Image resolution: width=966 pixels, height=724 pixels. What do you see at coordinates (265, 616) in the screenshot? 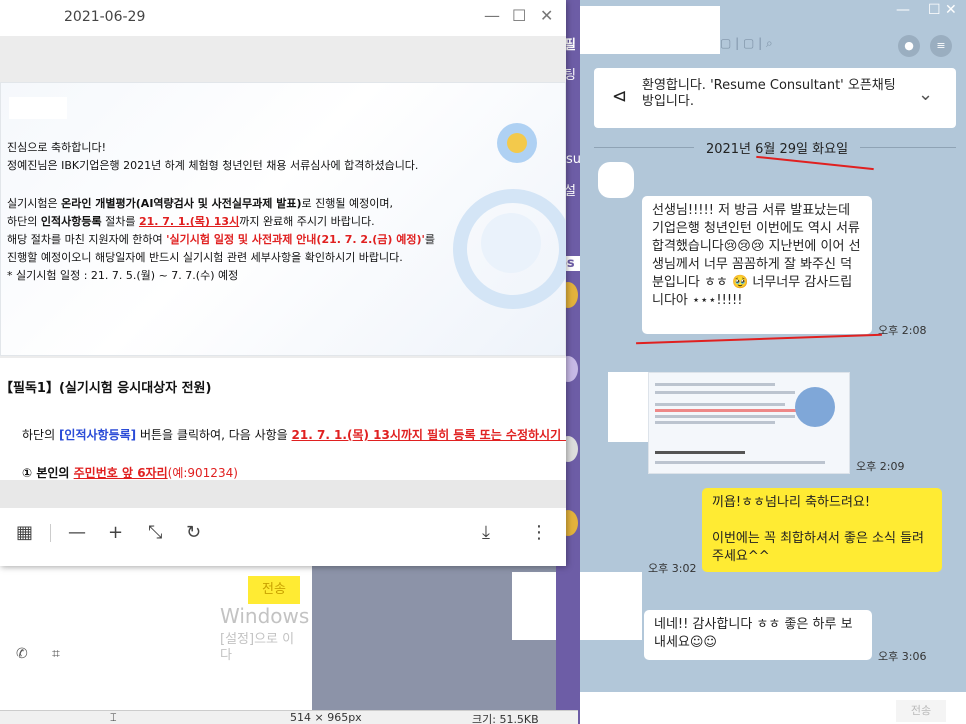
I see `windows-activation-watermark: Windows` at bounding box center [265, 616].